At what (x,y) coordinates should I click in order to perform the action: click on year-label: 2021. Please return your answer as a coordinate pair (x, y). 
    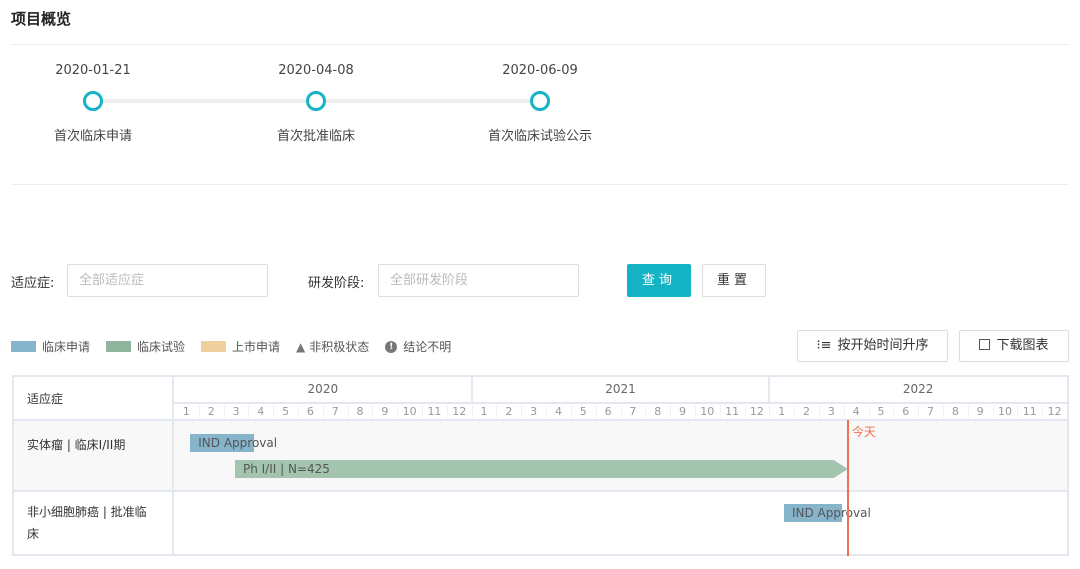
    Looking at the image, I should click on (620, 389).